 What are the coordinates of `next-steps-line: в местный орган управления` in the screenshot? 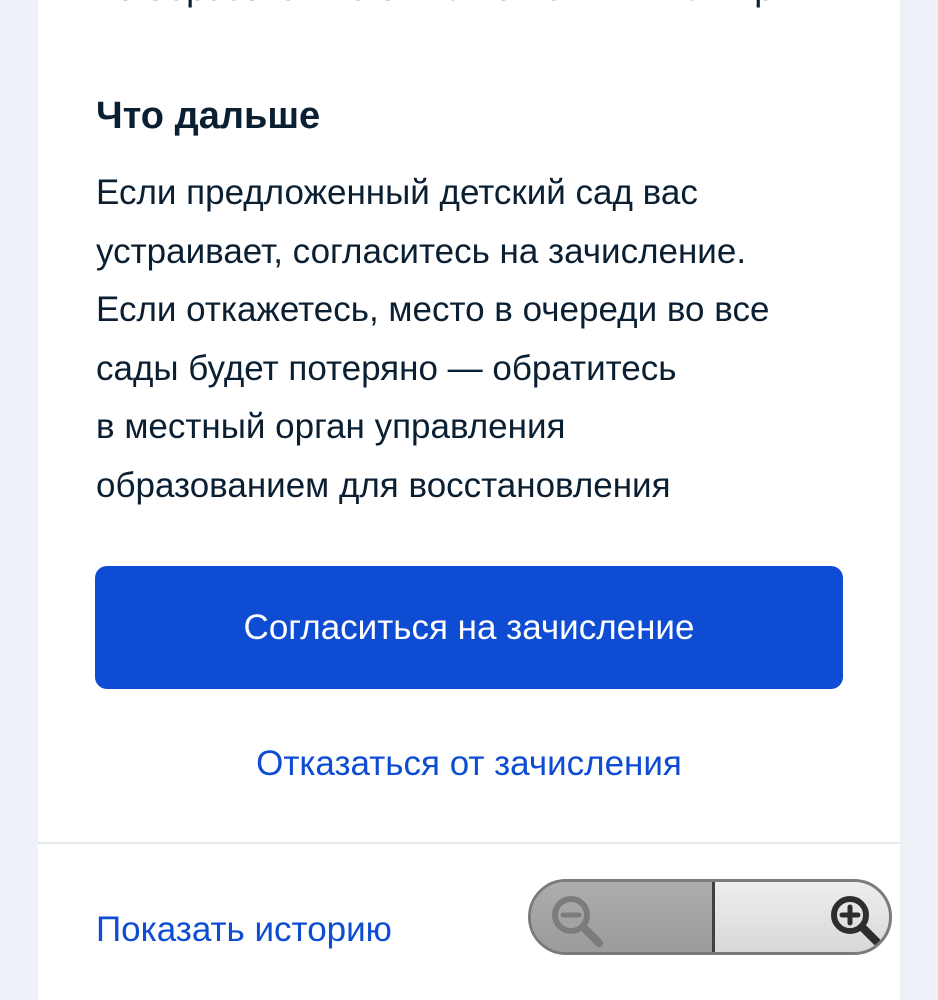 It's located at (331, 426).